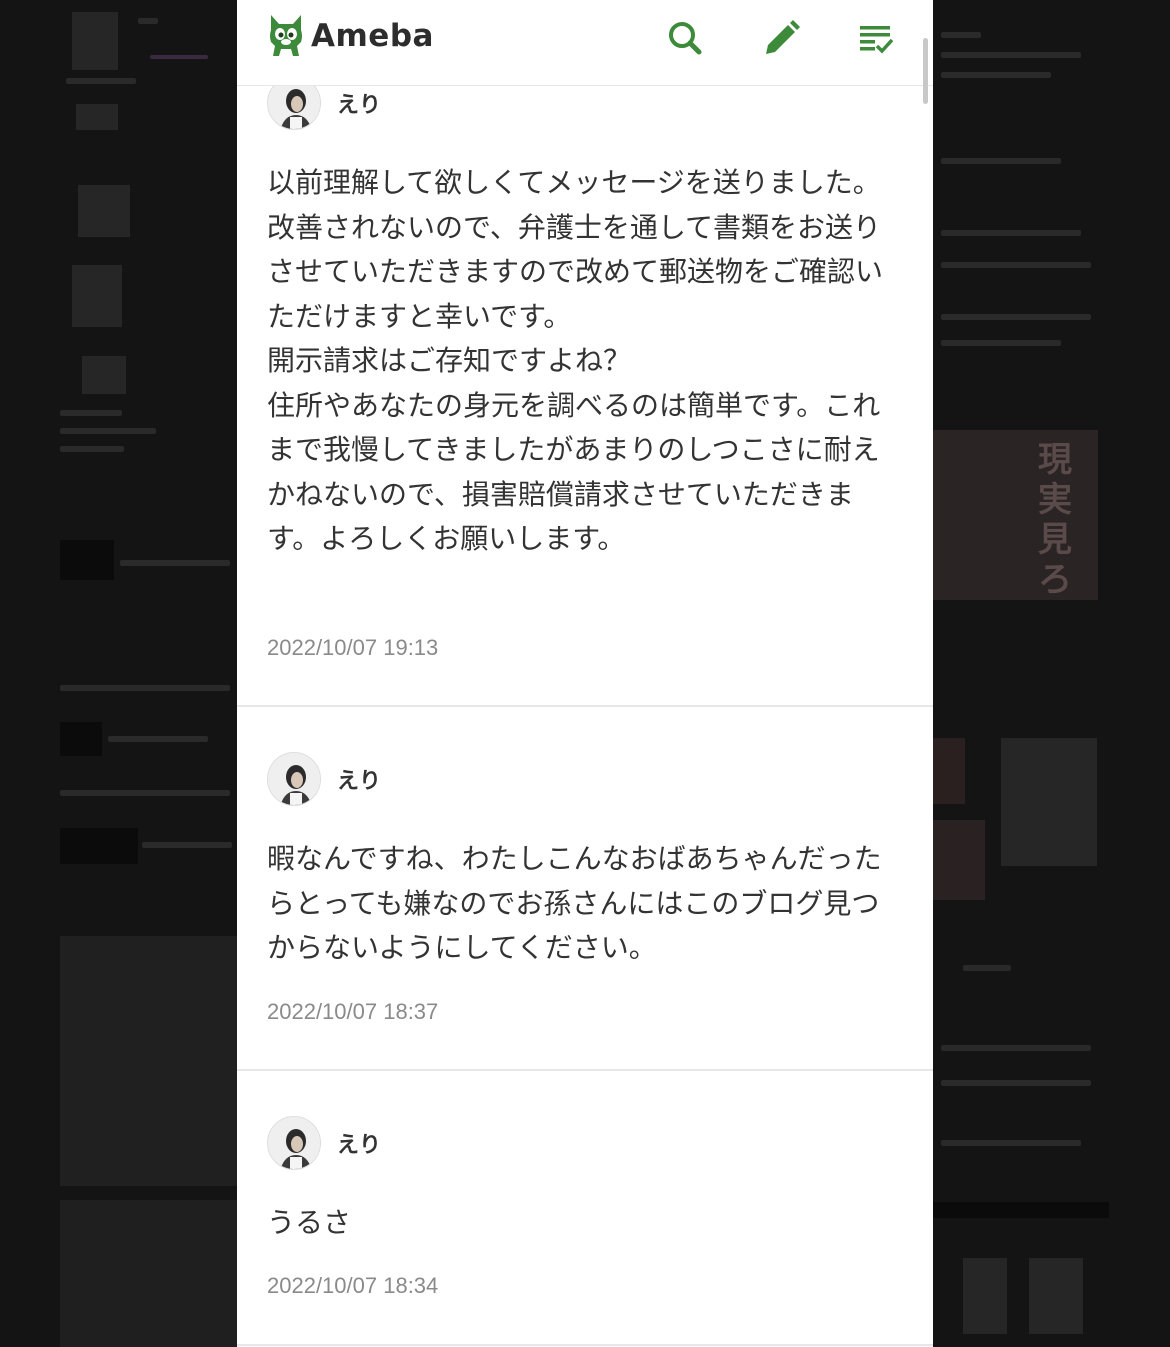  I want to click on background-poster-text: 現実見ろ, so click(1055, 520).